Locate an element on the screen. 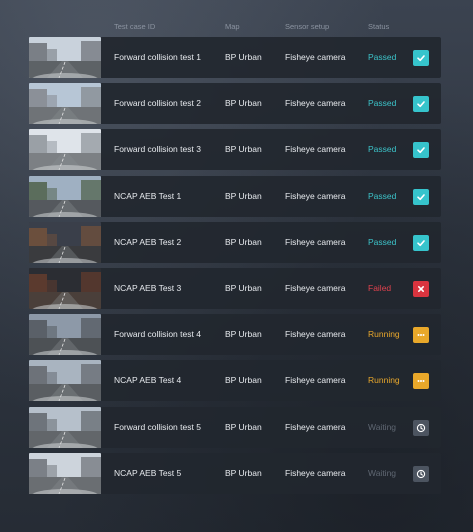  header-map: Map is located at coordinates (232, 26).